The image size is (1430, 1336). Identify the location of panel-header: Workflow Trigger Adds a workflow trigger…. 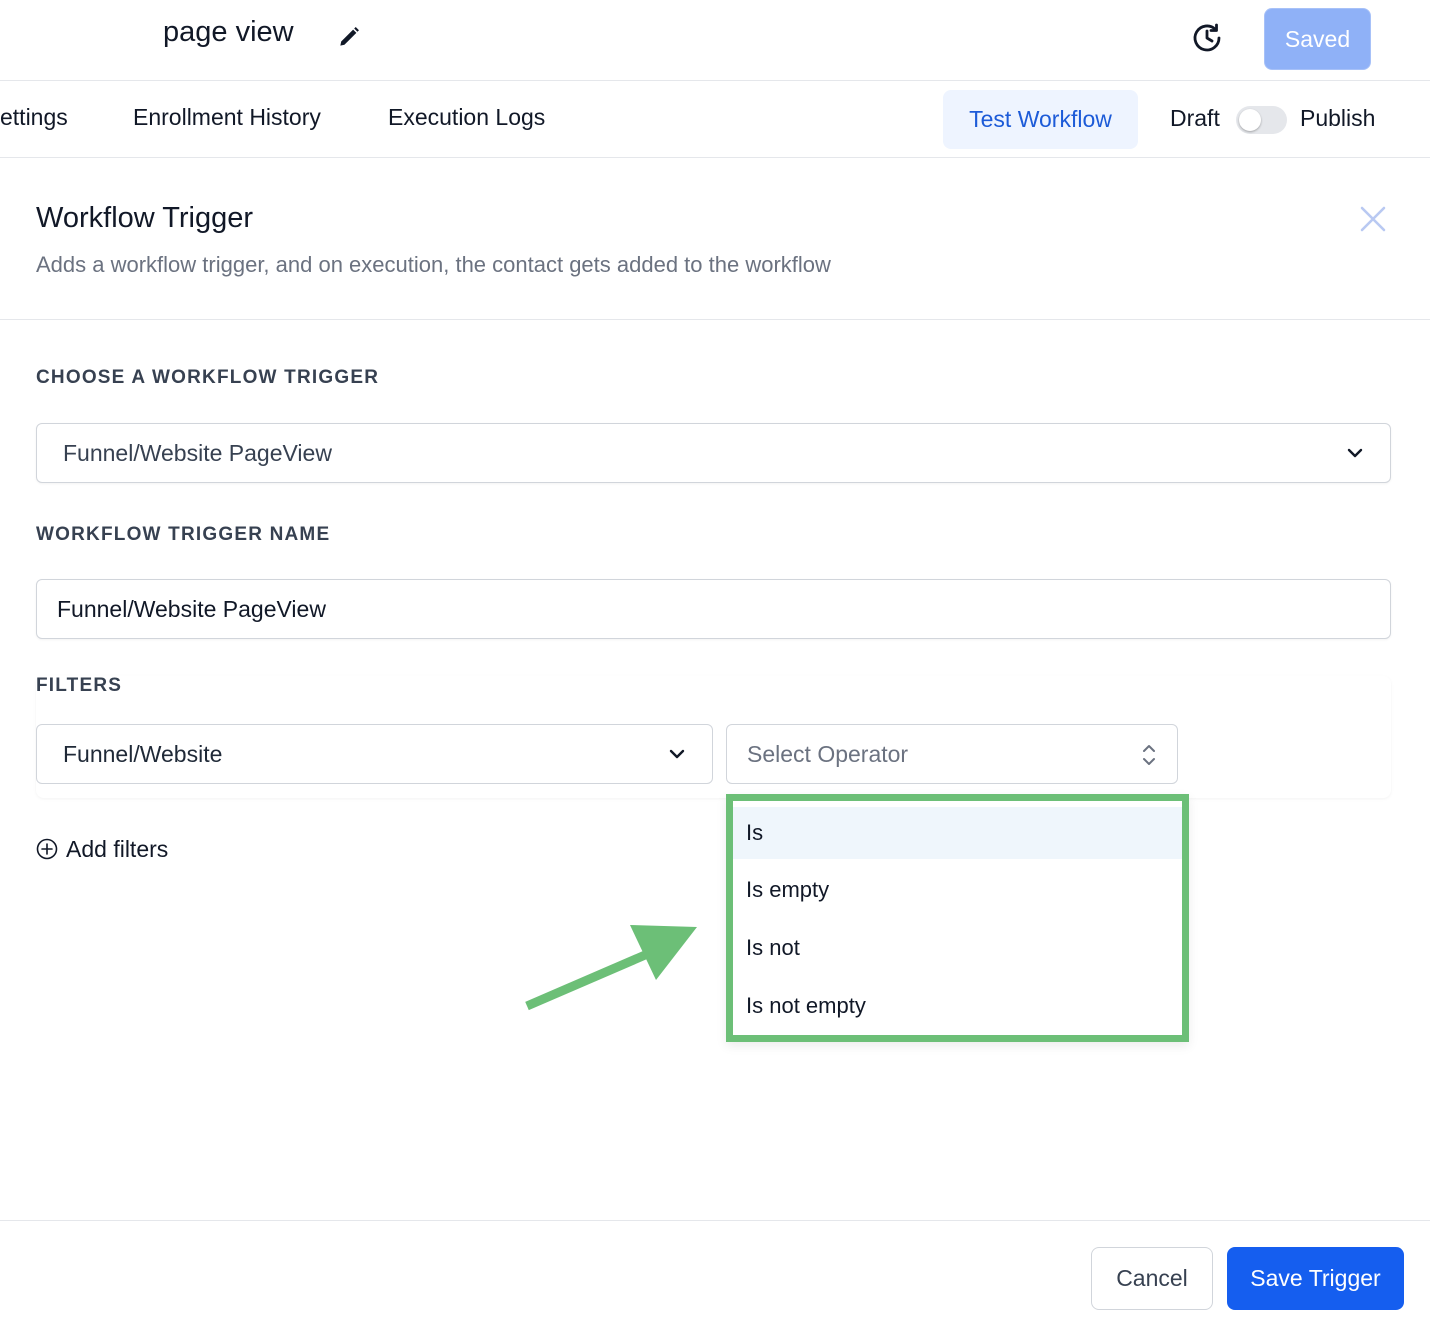
(715, 239).